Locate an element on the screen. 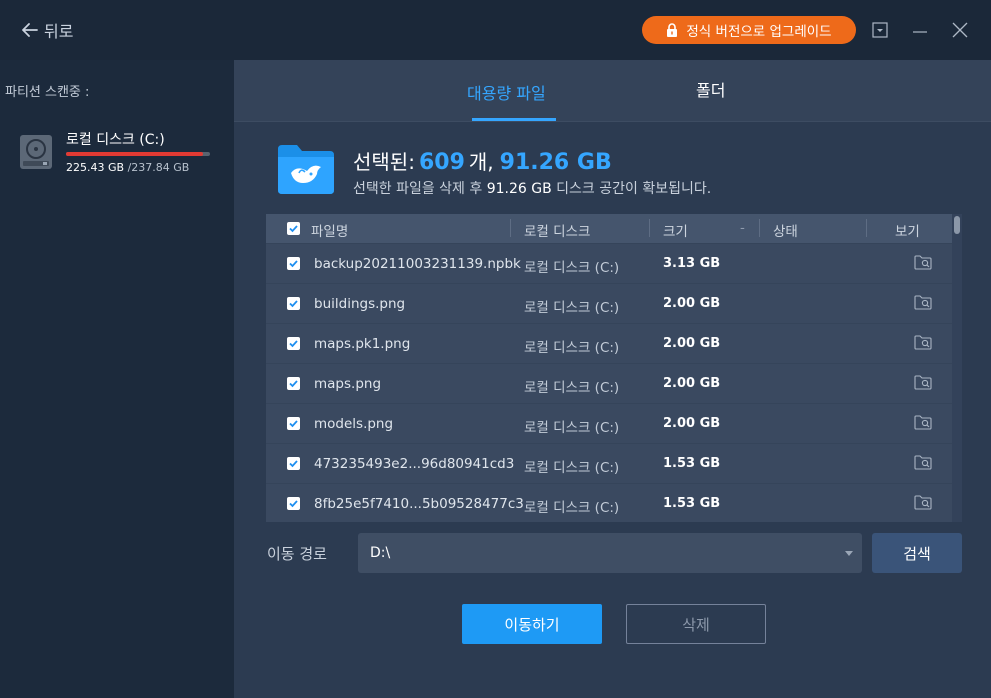  destination-label: 이동 경로 is located at coordinates (297, 554).